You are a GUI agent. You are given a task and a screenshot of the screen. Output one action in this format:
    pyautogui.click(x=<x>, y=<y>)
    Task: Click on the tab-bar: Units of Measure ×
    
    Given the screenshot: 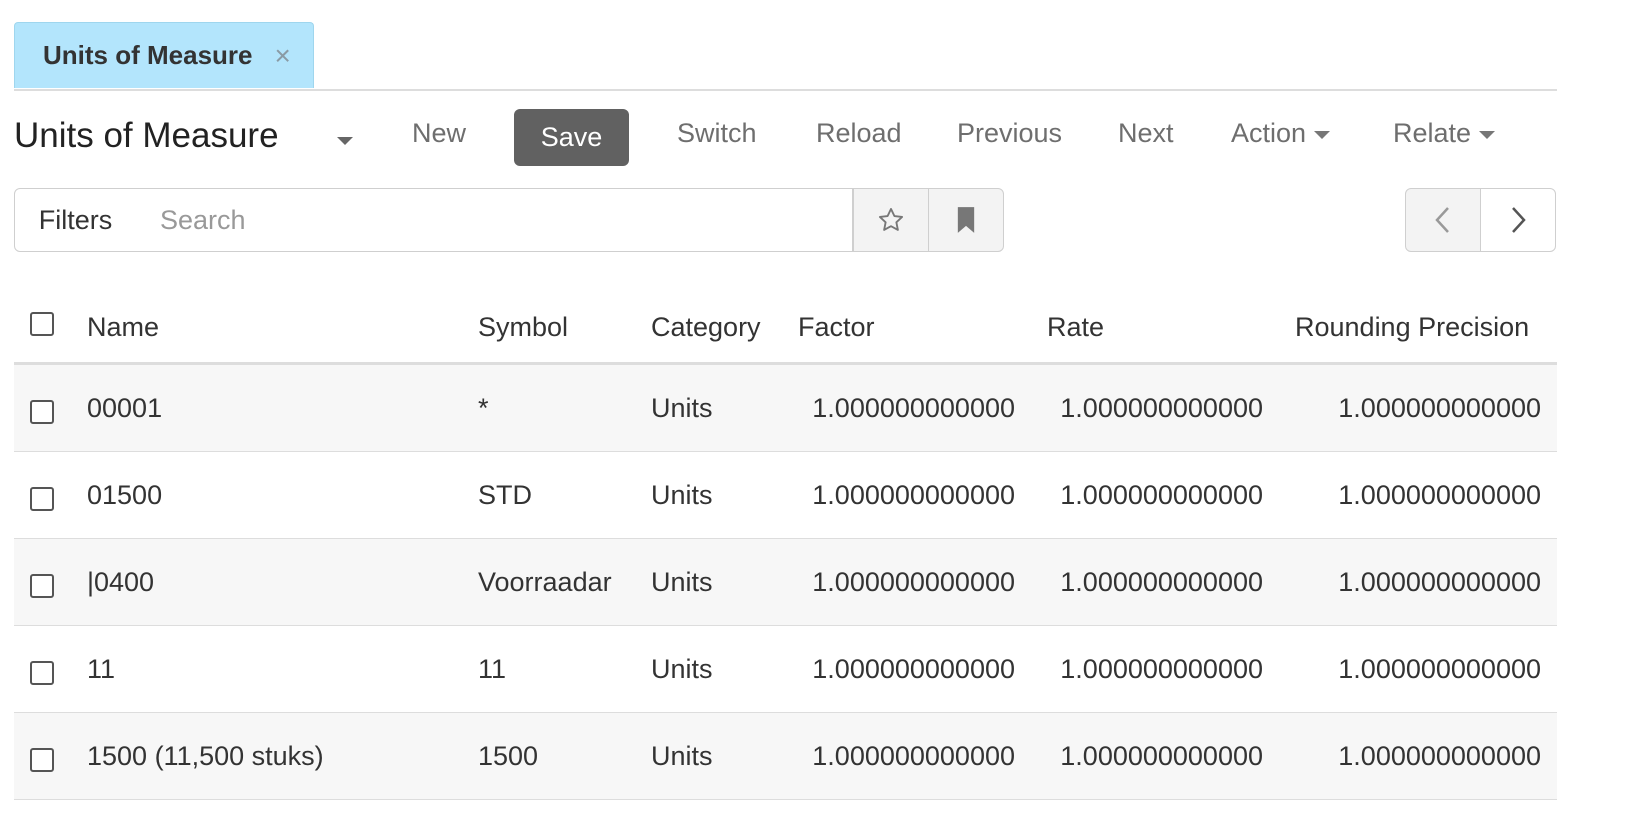 What is the action you would take?
    pyautogui.click(x=785, y=56)
    